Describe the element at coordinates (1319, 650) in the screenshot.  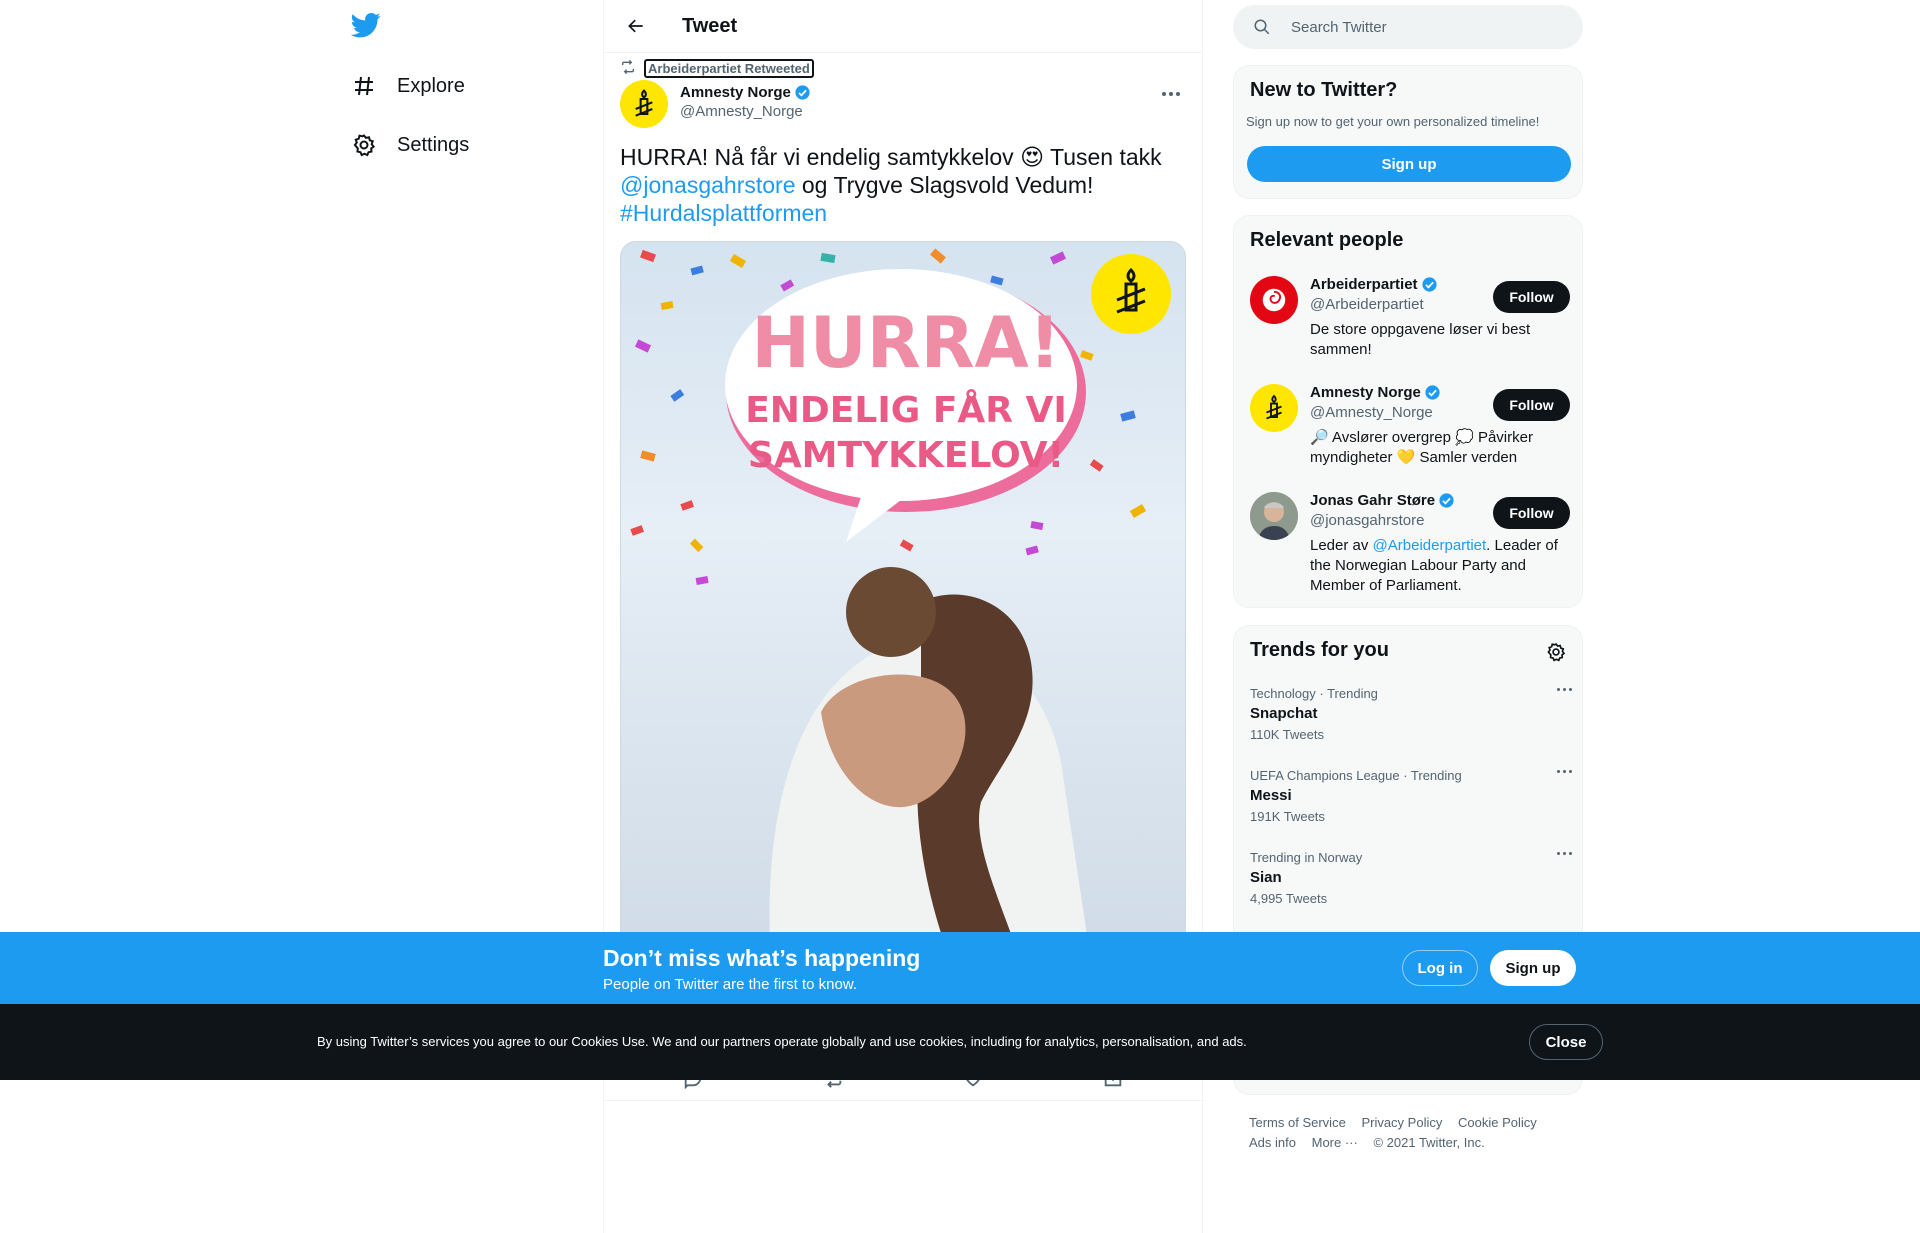
I see `trends-title: Trends for you` at that location.